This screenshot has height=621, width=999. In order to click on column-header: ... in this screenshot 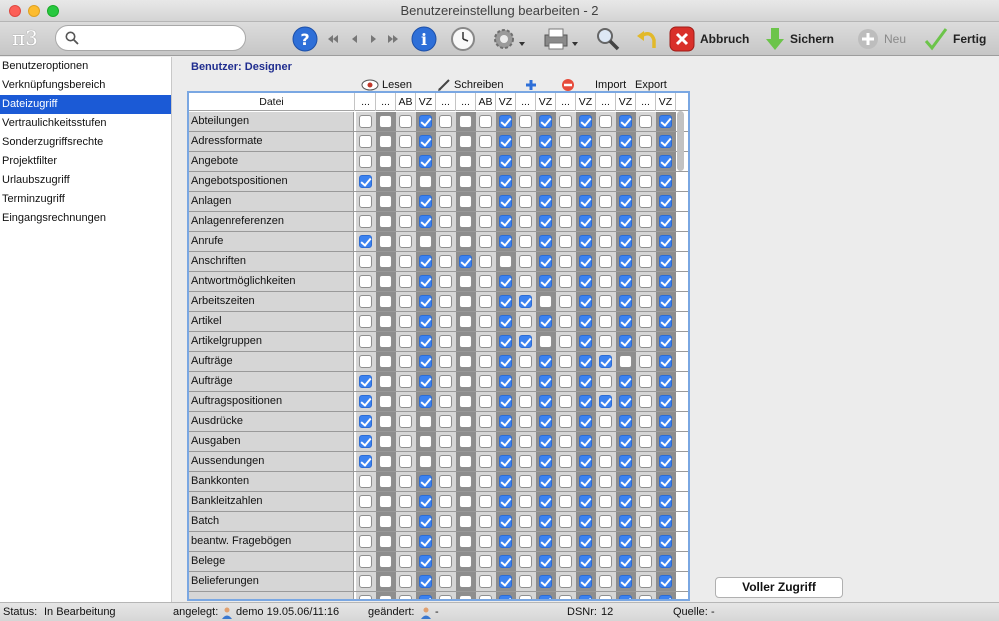, I will do `click(526, 102)`.